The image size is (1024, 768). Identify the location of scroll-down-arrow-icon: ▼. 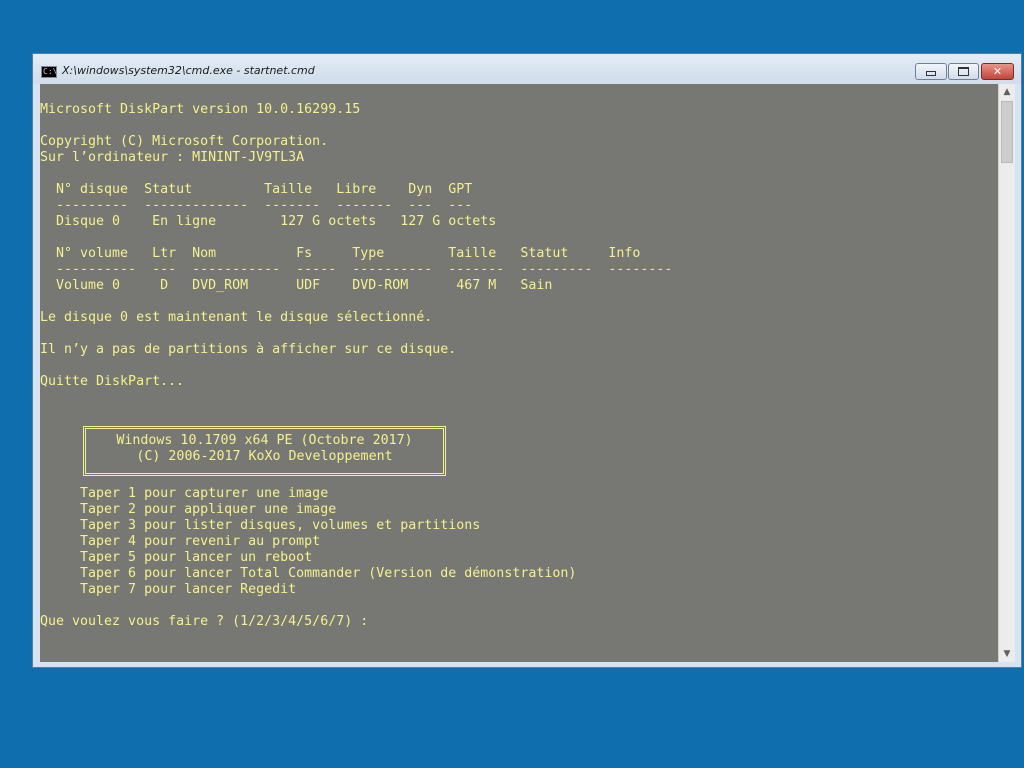
(1007, 654).